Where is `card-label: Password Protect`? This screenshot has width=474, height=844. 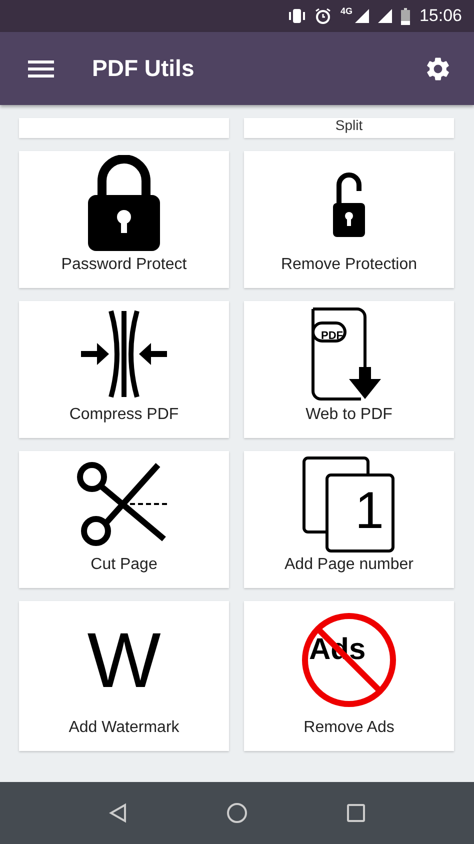
card-label: Password Protect is located at coordinates (124, 265).